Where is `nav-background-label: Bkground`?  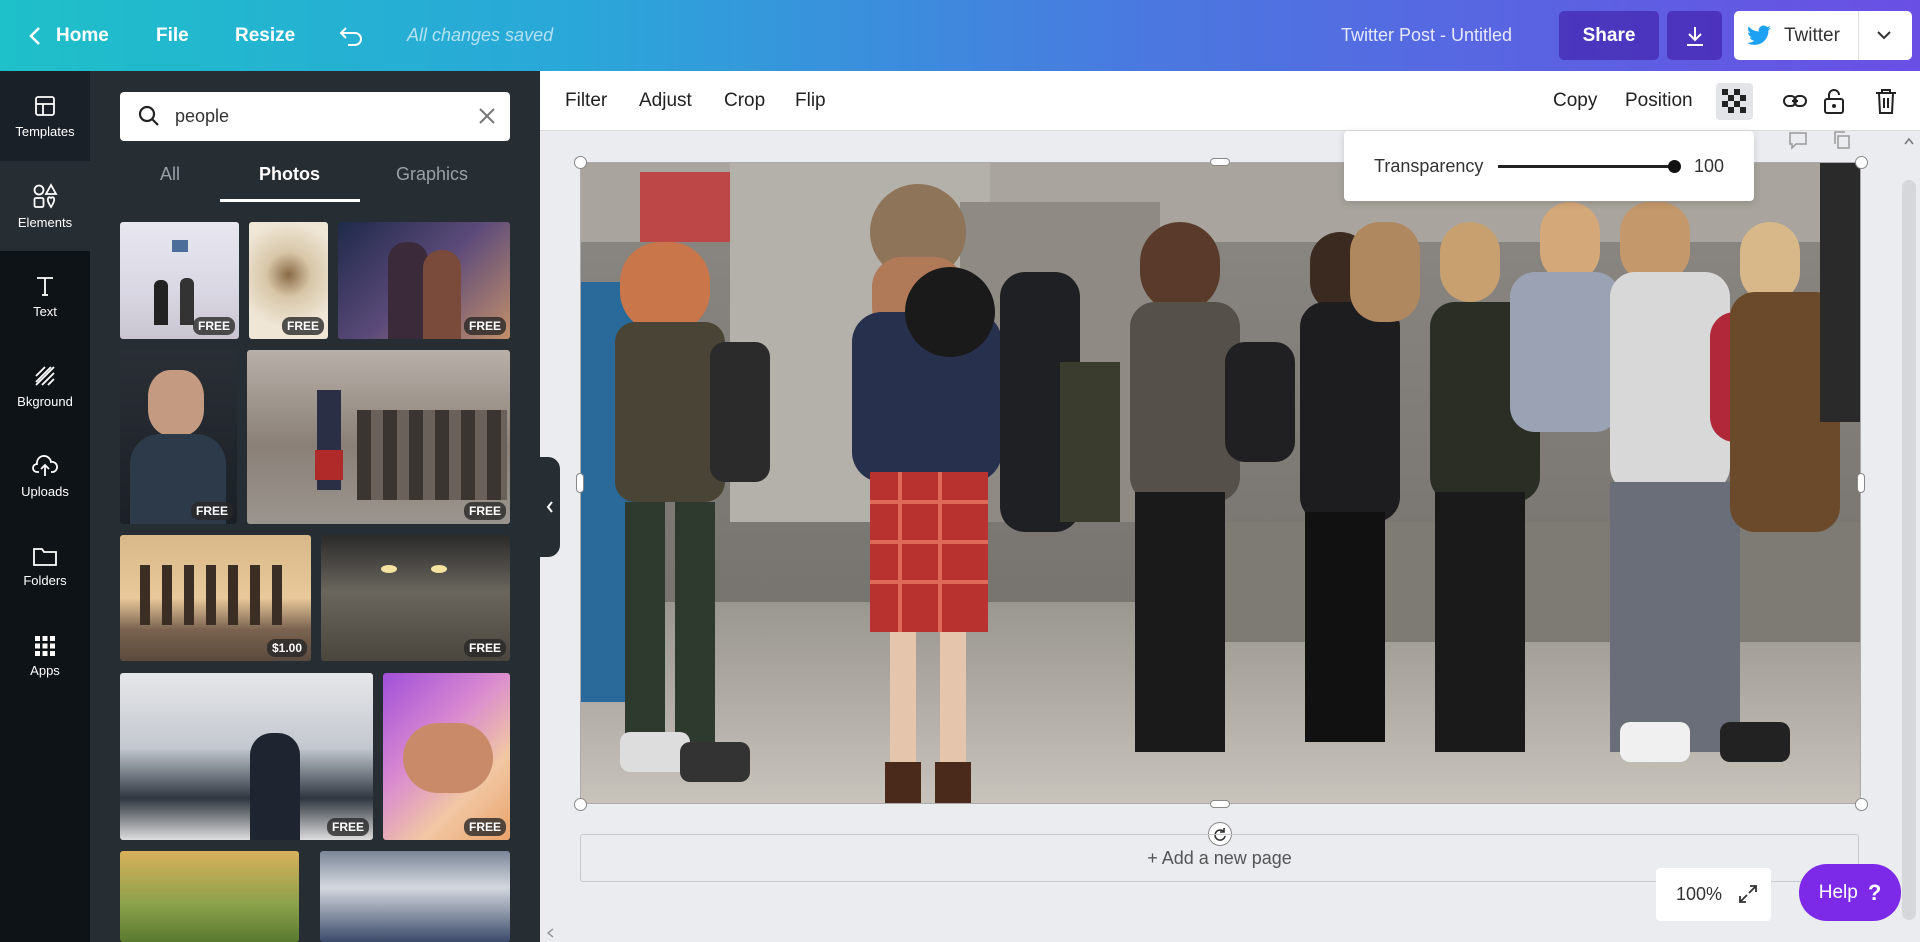
nav-background-label: Bkground is located at coordinates (45, 401).